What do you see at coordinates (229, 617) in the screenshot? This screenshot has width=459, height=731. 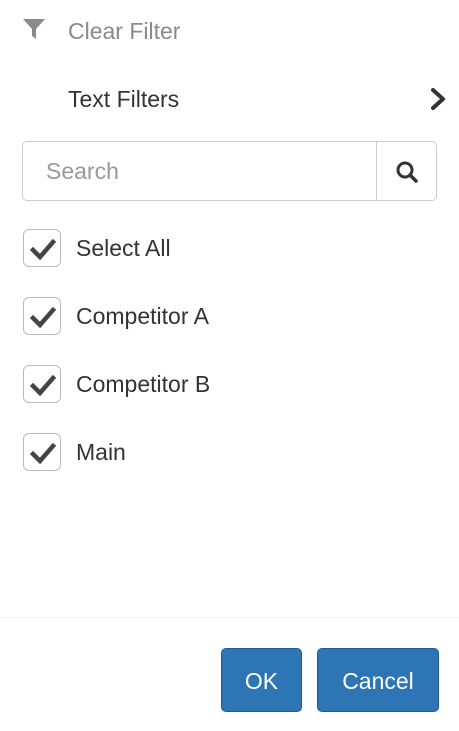 I see `footer-divider` at bounding box center [229, 617].